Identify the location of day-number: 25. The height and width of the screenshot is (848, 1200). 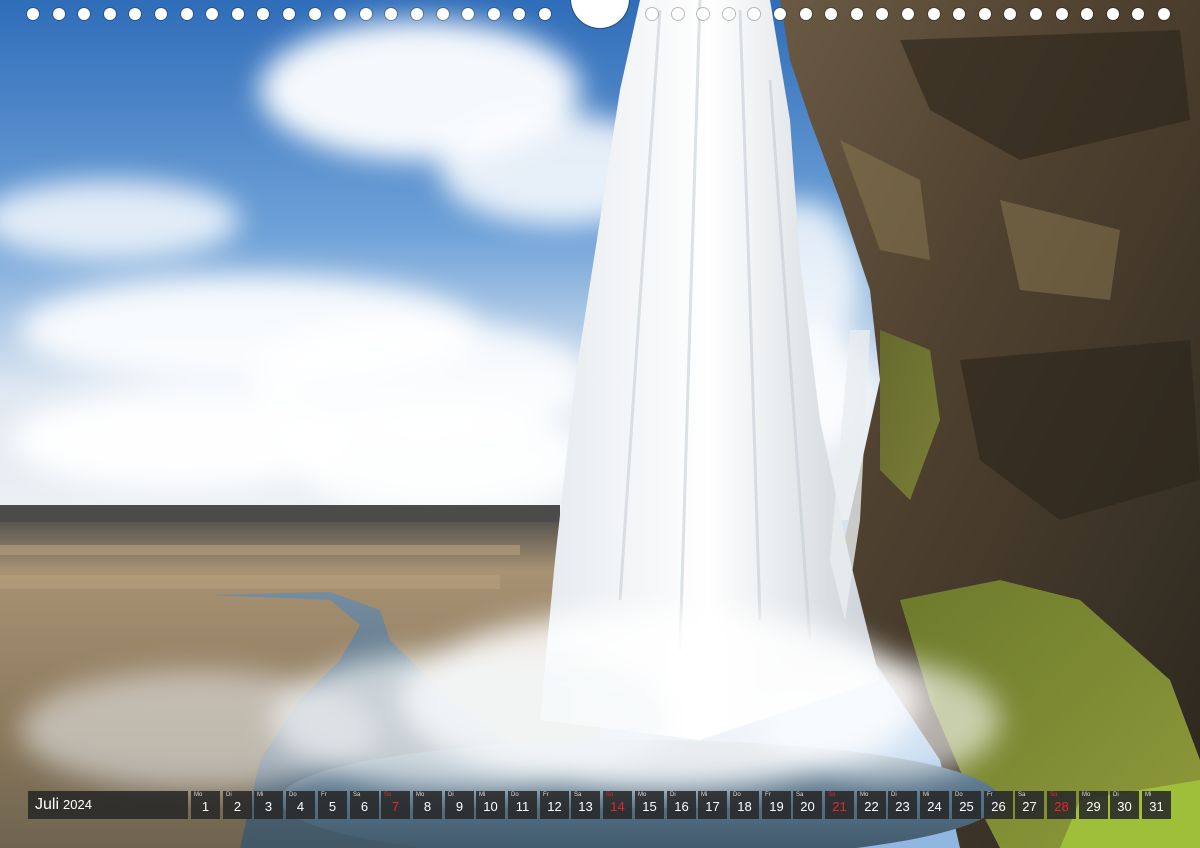
(966, 806).